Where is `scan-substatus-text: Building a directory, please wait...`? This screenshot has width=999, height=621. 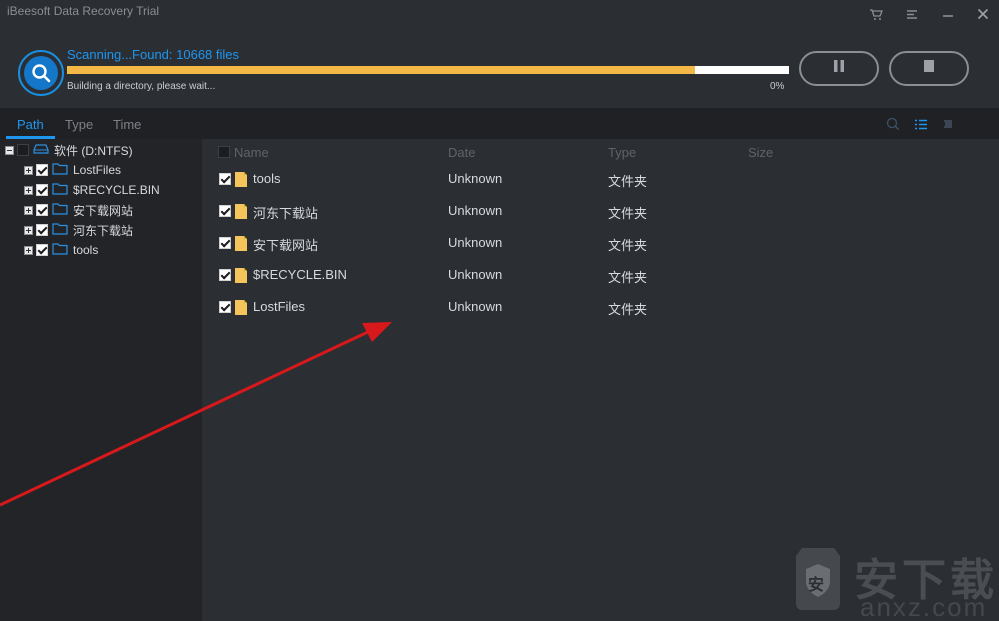
scan-substatus-text: Building a directory, please wait... is located at coordinates (141, 86).